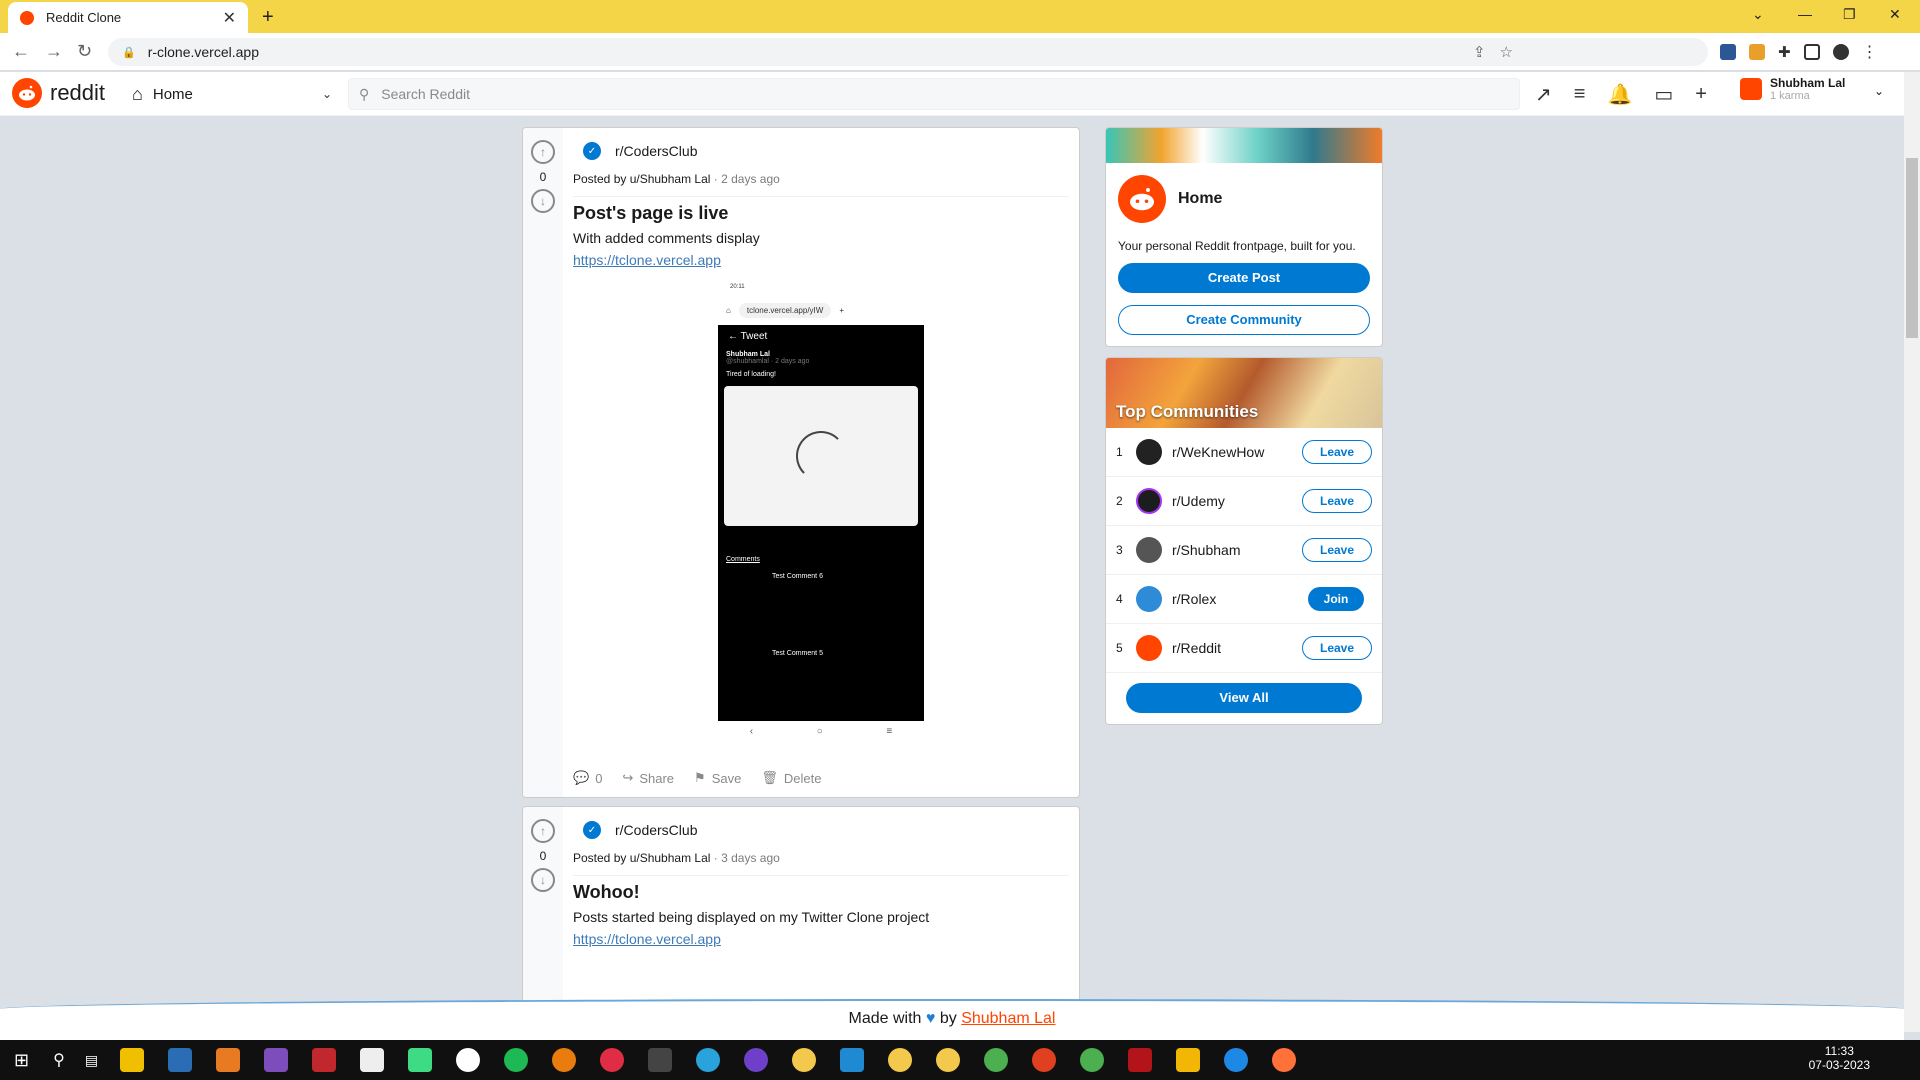 This screenshot has height=1080, width=1920. Describe the element at coordinates (1619, 94) in the screenshot. I see `bell-icon: 🔔` at that location.